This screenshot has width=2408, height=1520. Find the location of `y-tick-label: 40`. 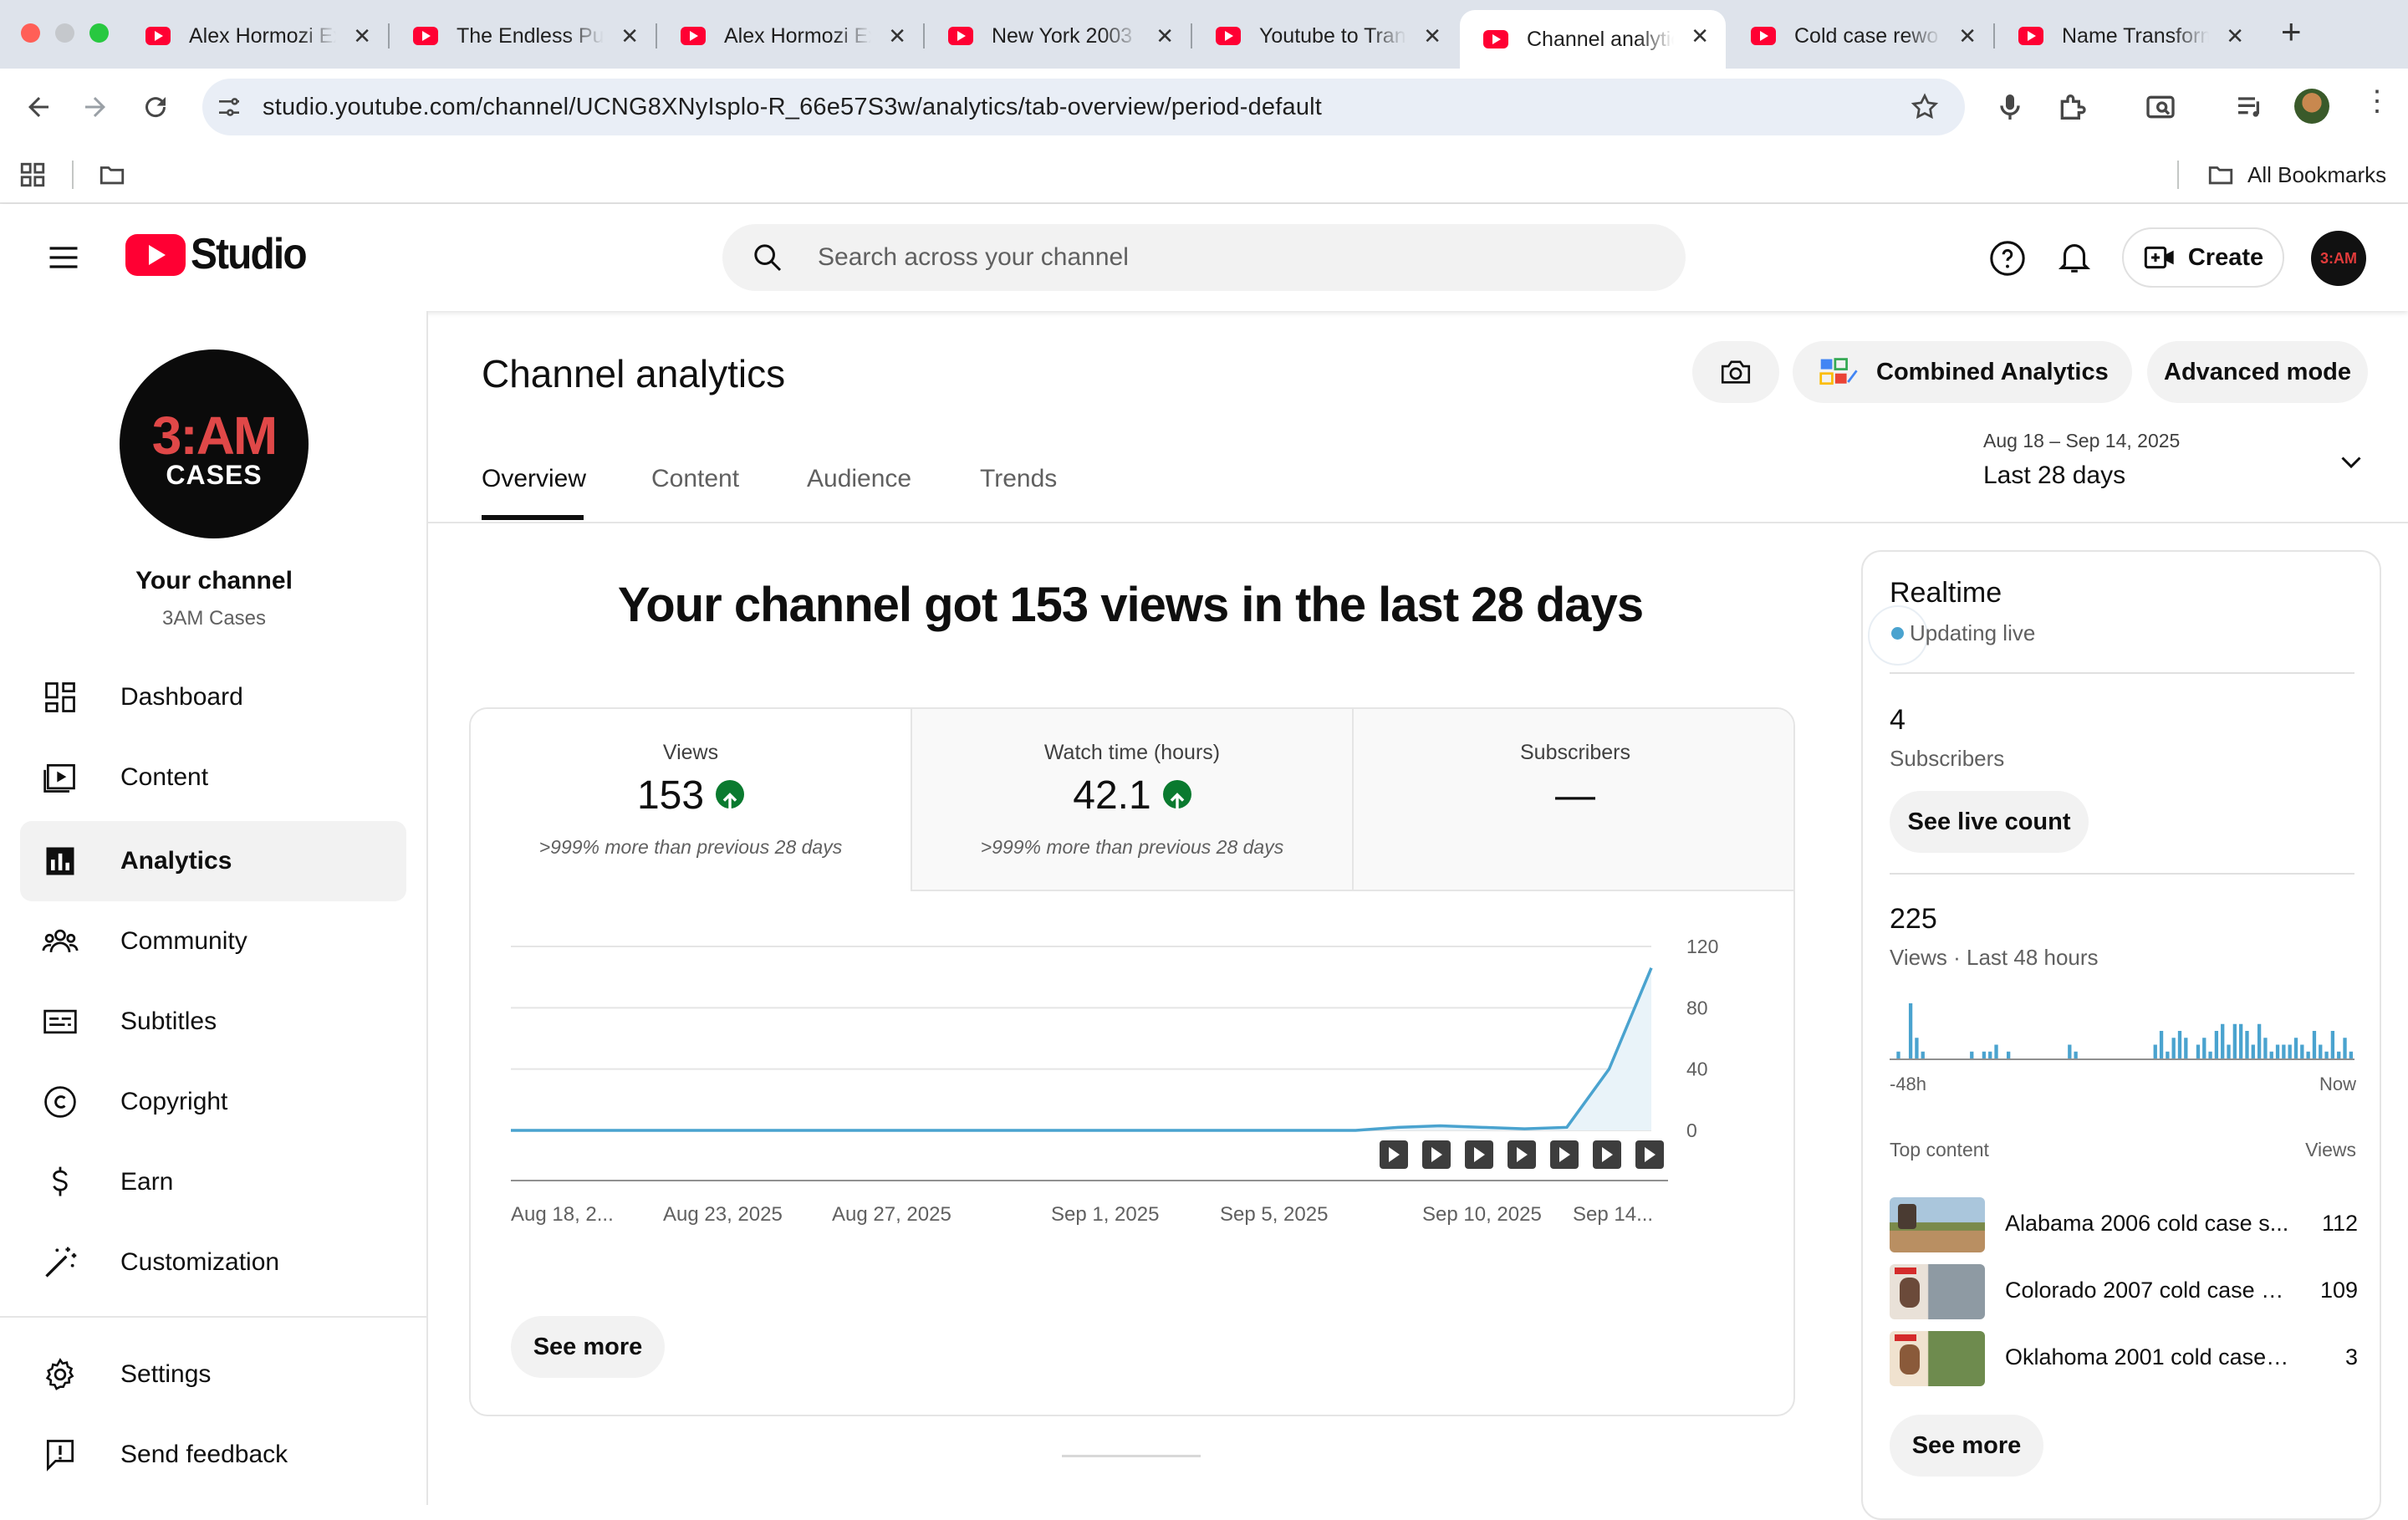

y-tick-label: 40 is located at coordinates (1697, 1069).